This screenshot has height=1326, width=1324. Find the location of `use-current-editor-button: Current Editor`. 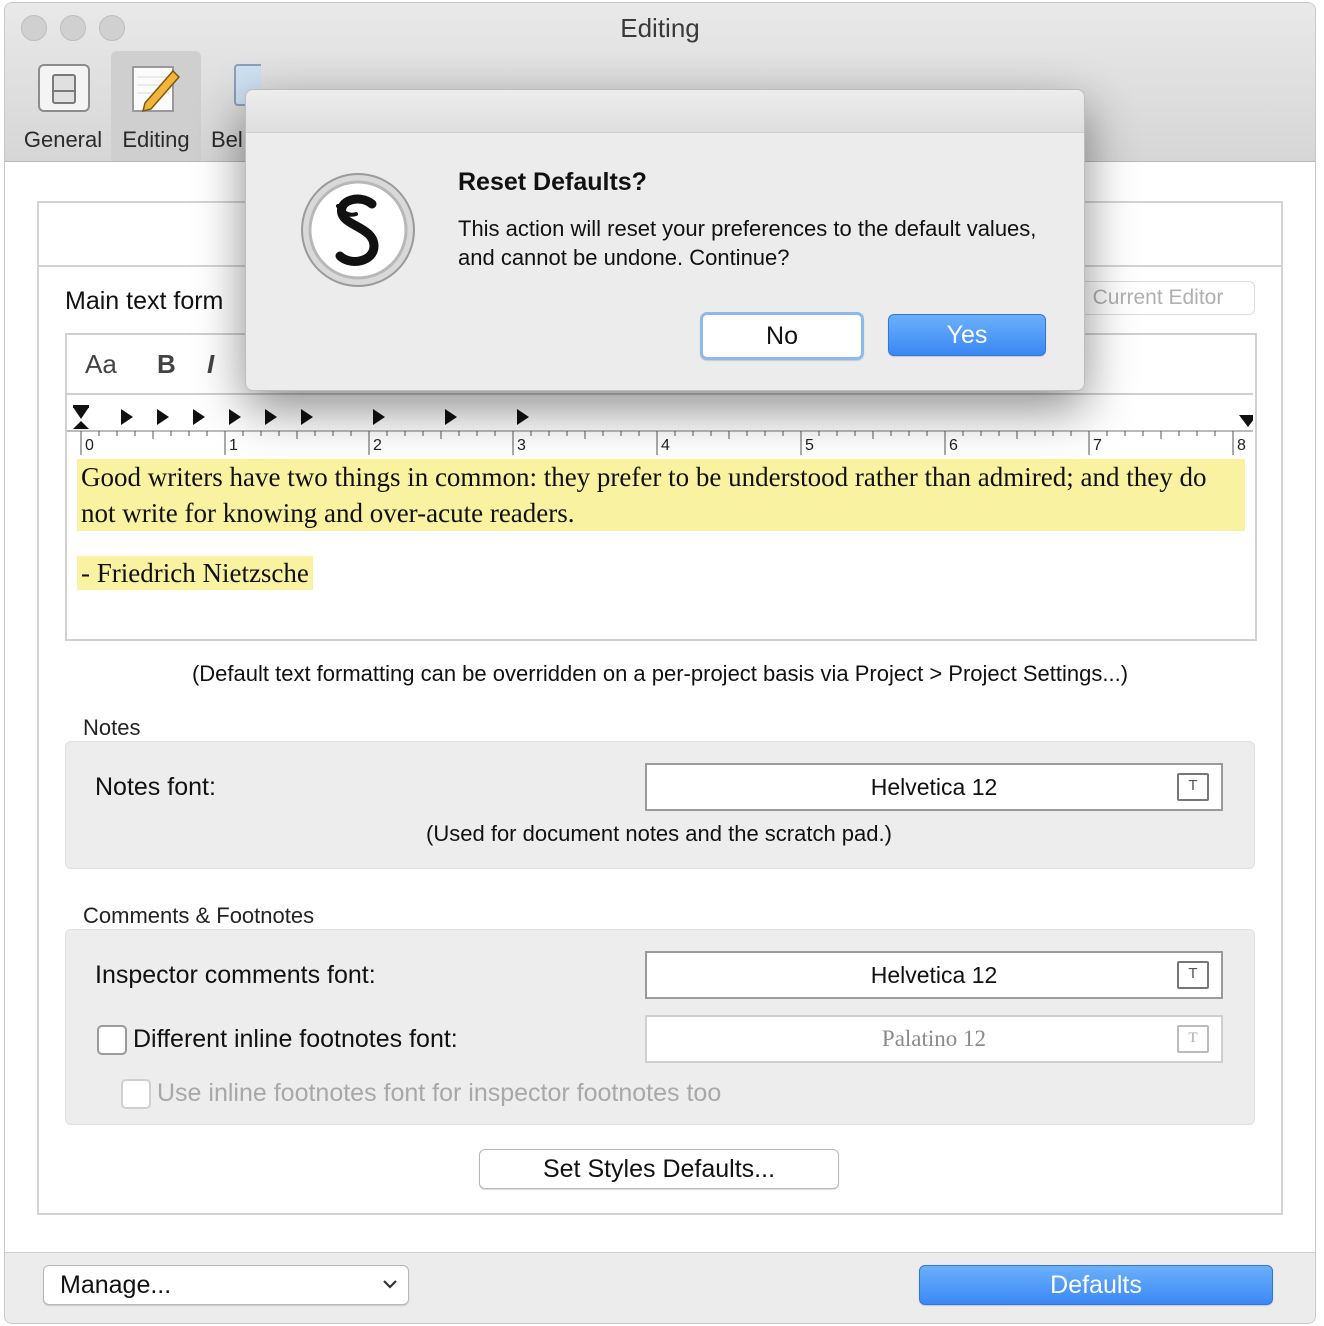

use-current-editor-button: Current Editor is located at coordinates (1158, 298).